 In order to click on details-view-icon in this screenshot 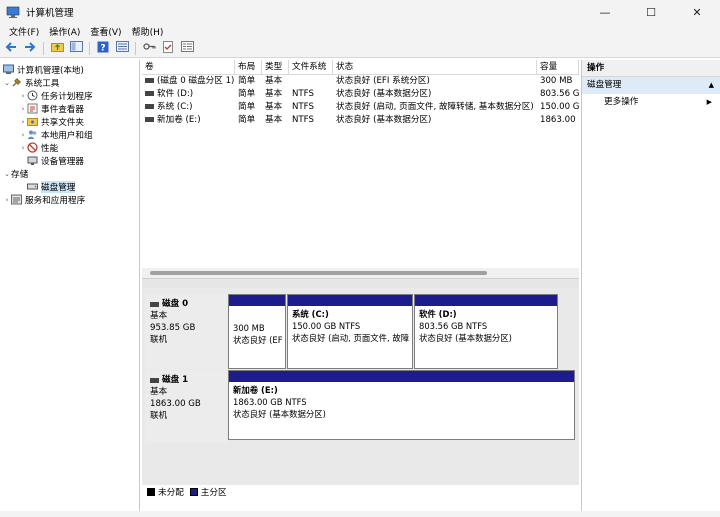, I will do `click(187, 48)`.